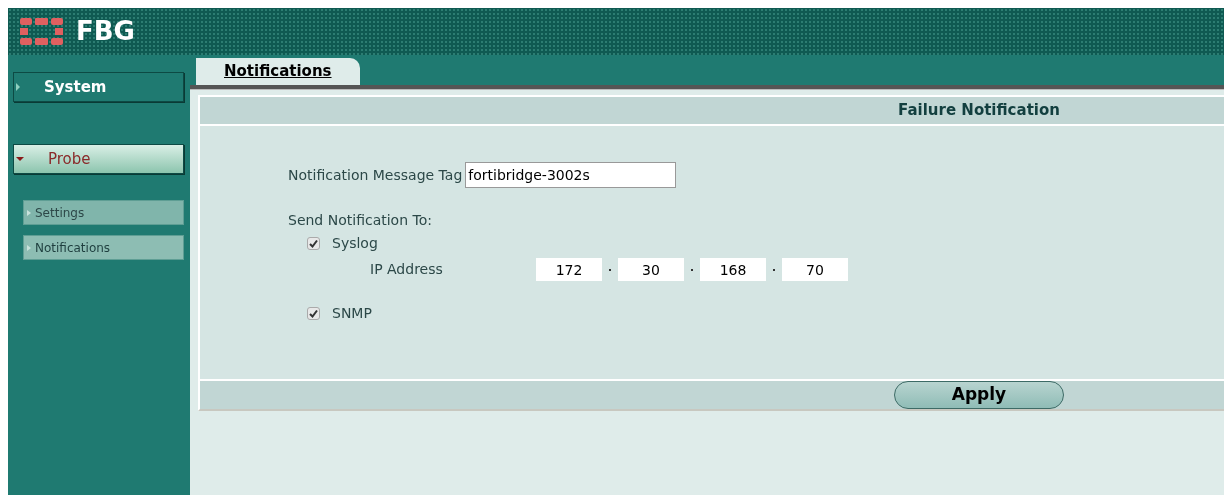 The width and height of the screenshot is (1224, 495). Describe the element at coordinates (407, 269) in the screenshot. I see `field-label: IP Address` at that location.